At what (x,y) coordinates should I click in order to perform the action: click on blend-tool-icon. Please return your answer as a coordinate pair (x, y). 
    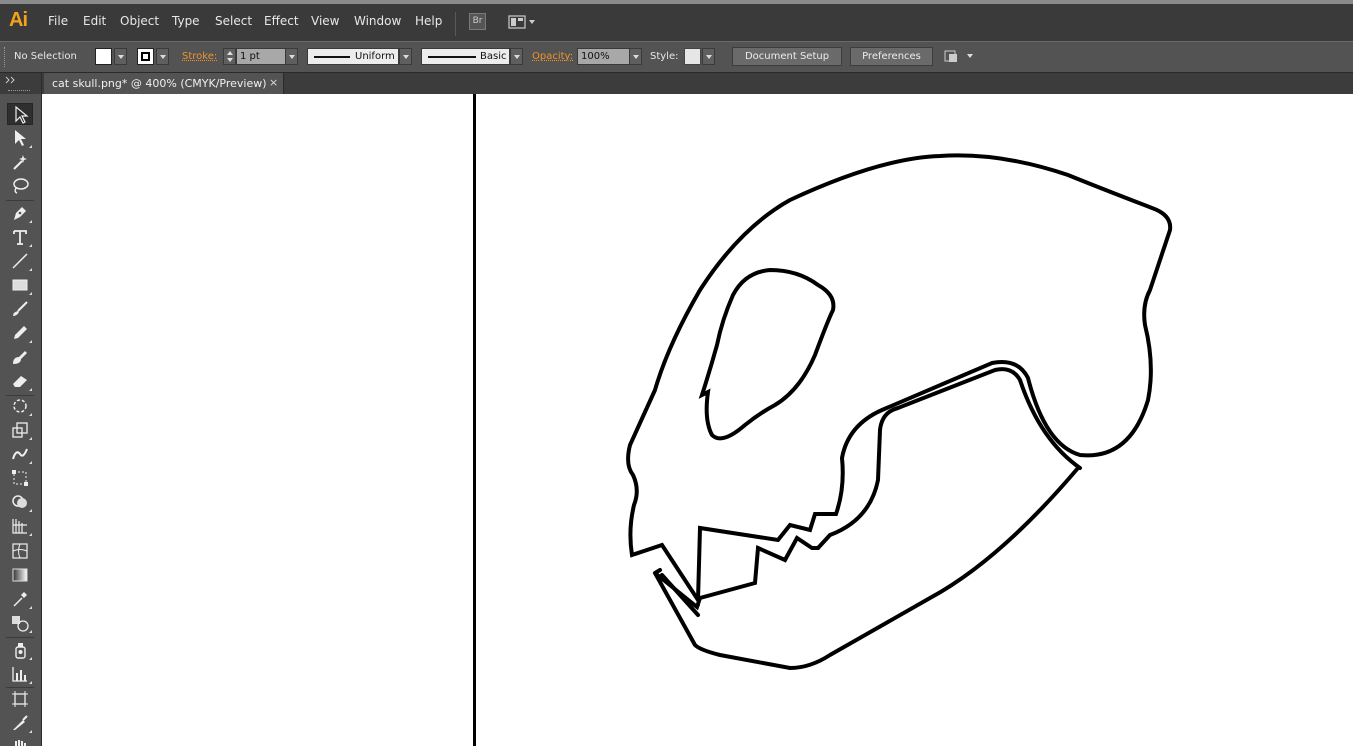
    Looking at the image, I should click on (20, 623).